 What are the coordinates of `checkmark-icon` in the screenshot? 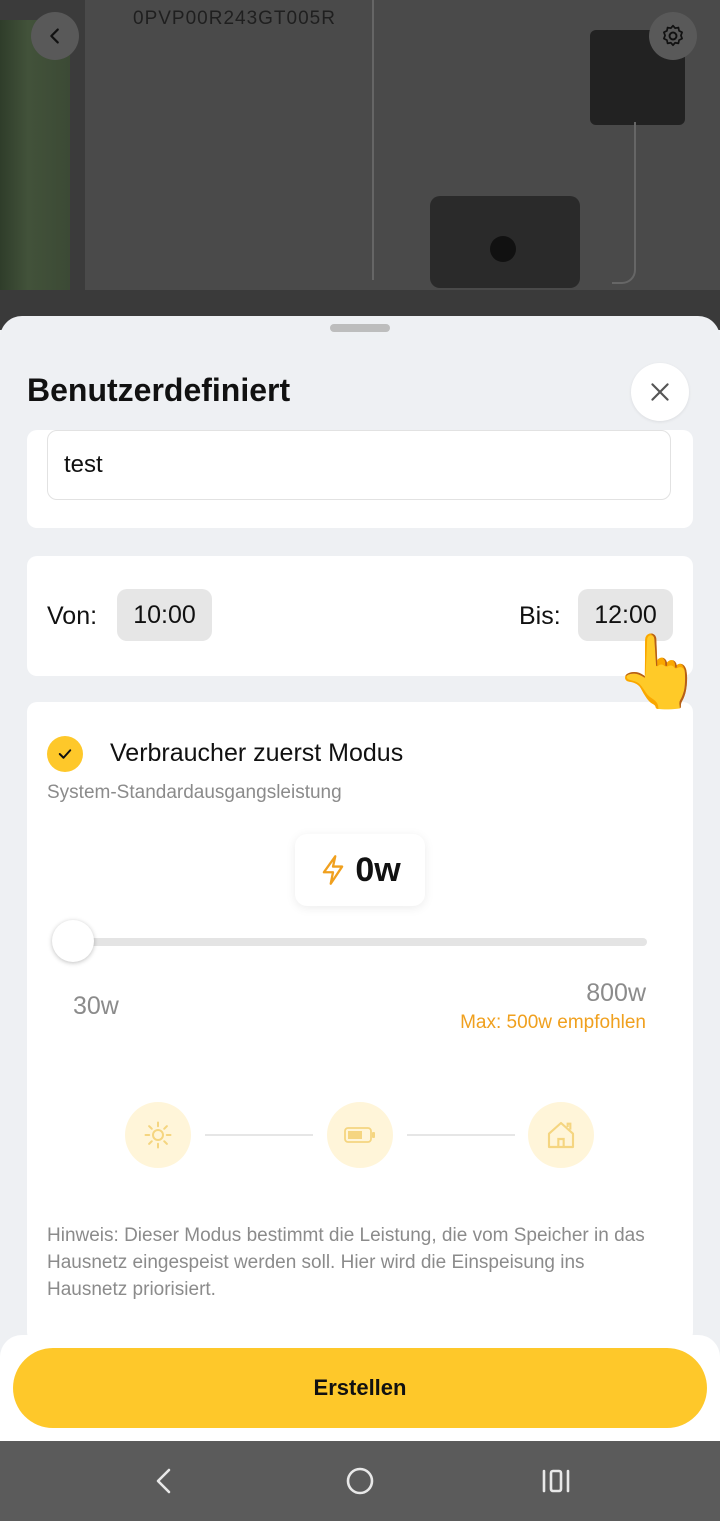 It's located at (65, 754).